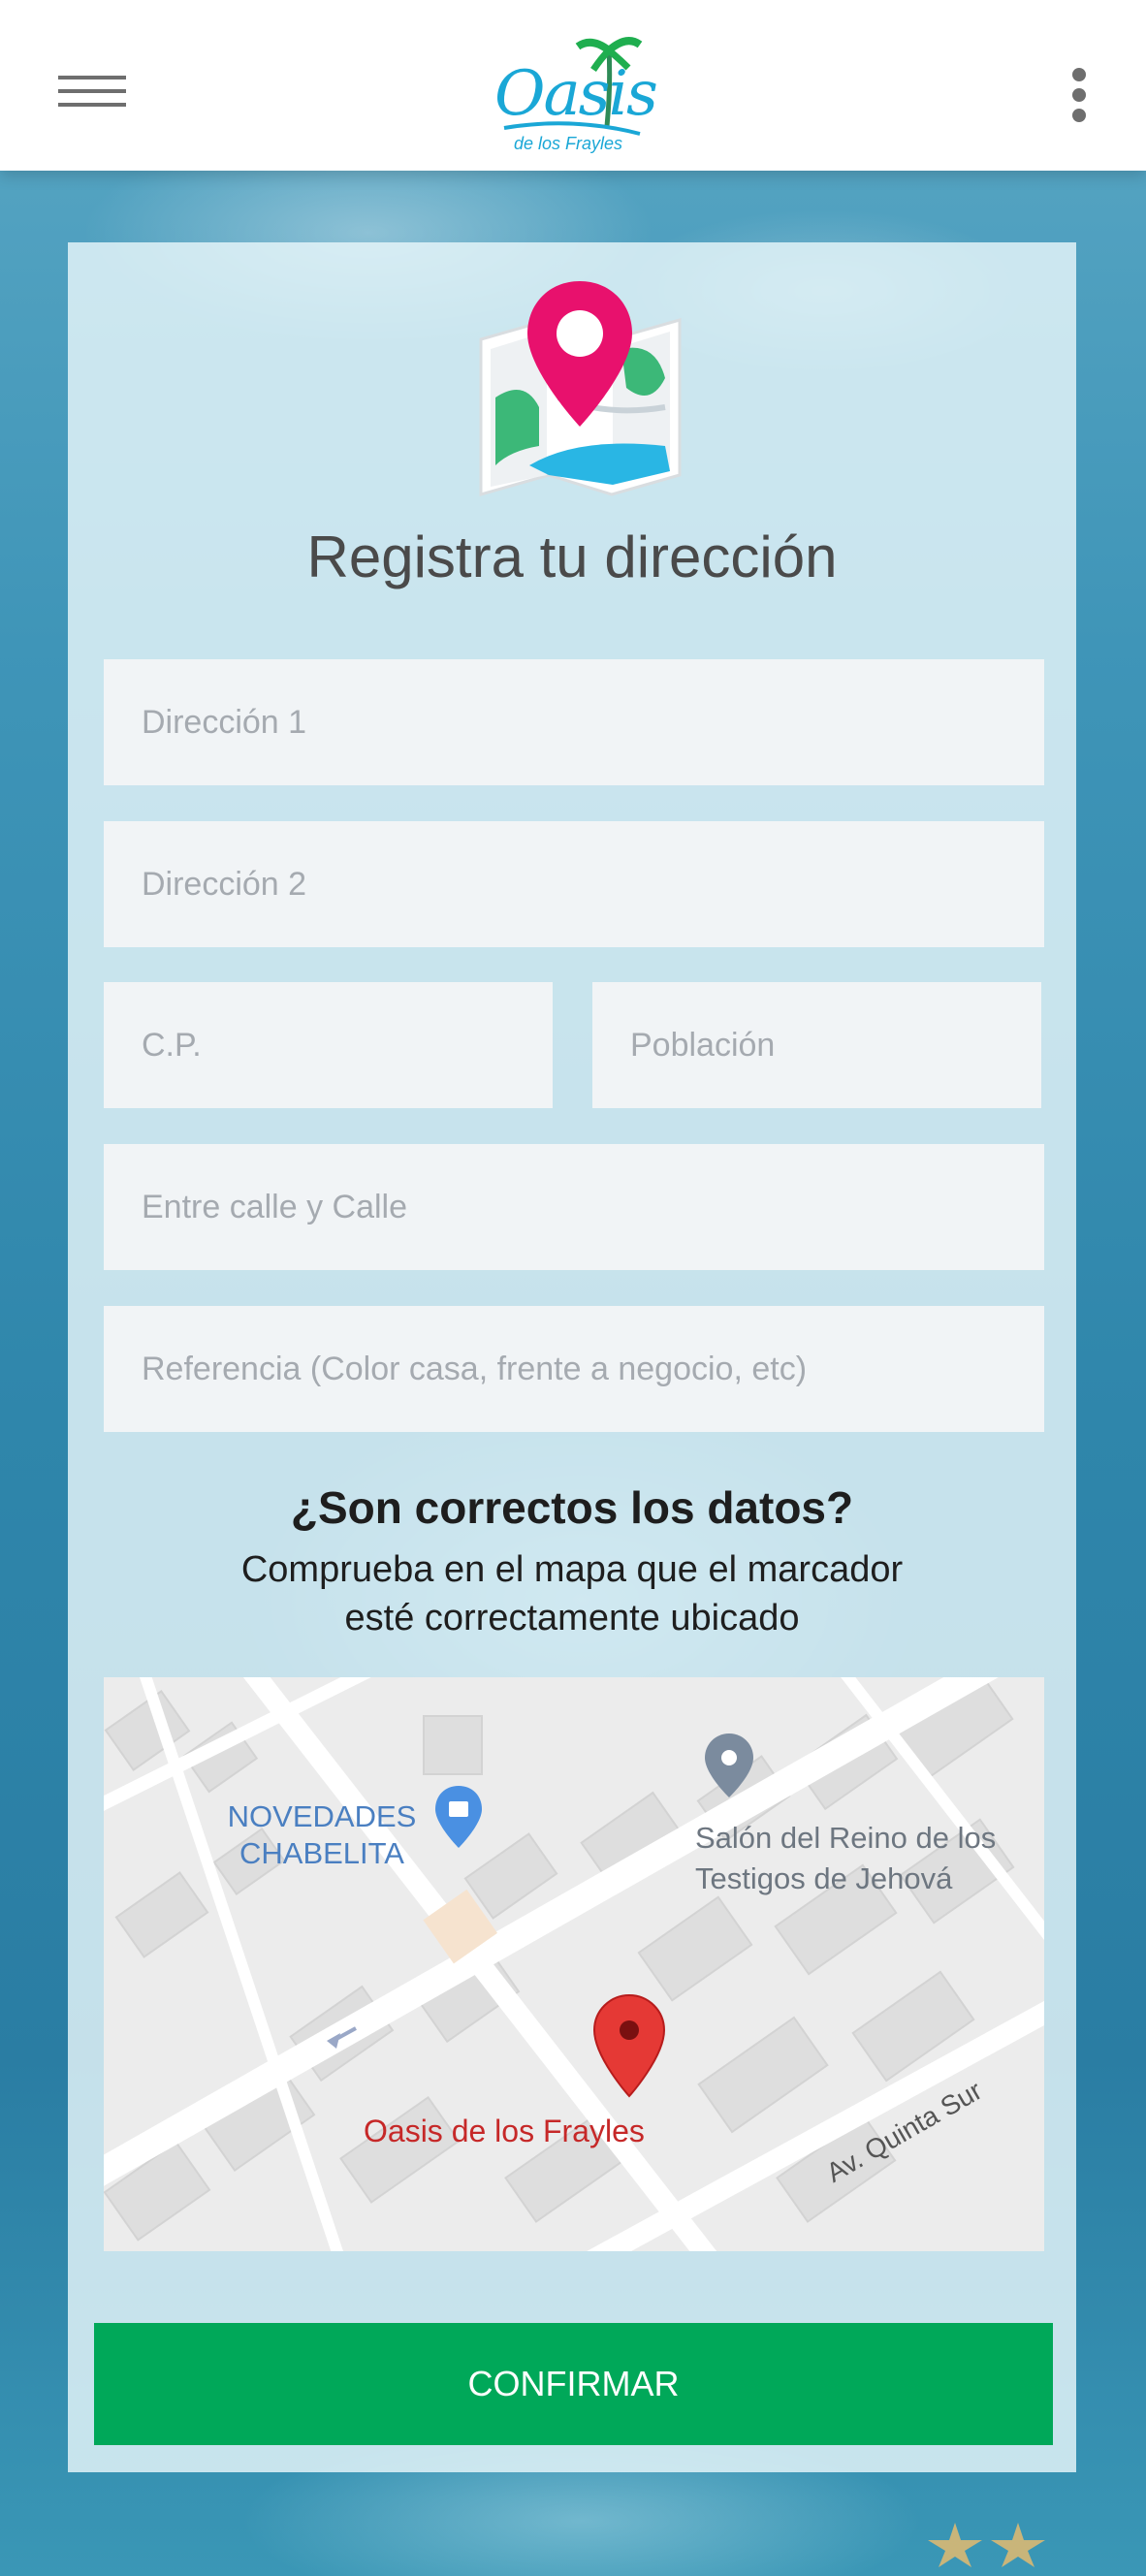 The image size is (1146, 2576). Describe the element at coordinates (592, 1207) in the screenshot. I see `between-streets-input` at that location.